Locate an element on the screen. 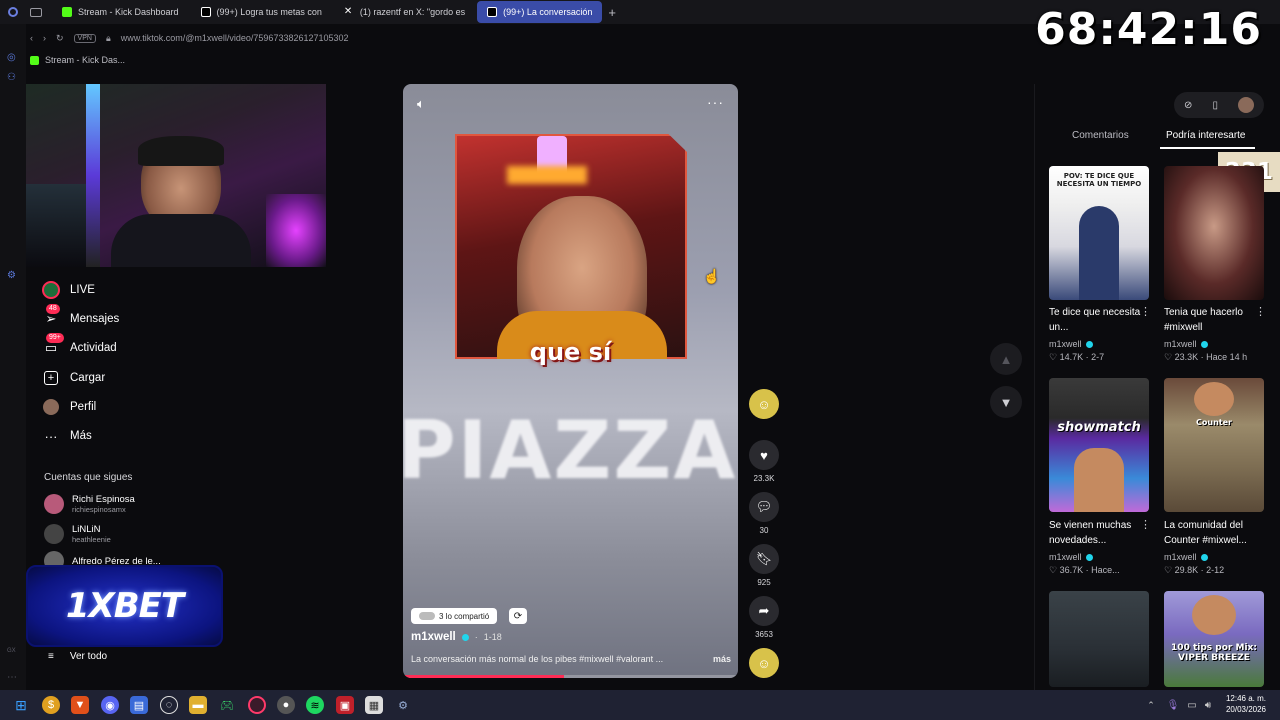 The image size is (1280, 720). vpn-badge: VPN is located at coordinates (84, 38).